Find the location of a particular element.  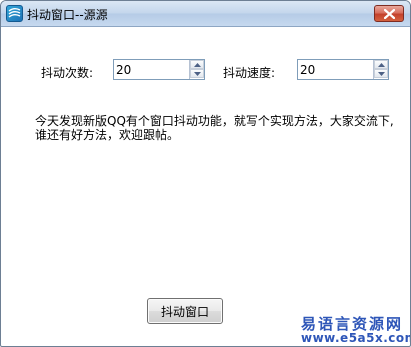

shake-speed-label: 抖动速度: is located at coordinates (249, 73).